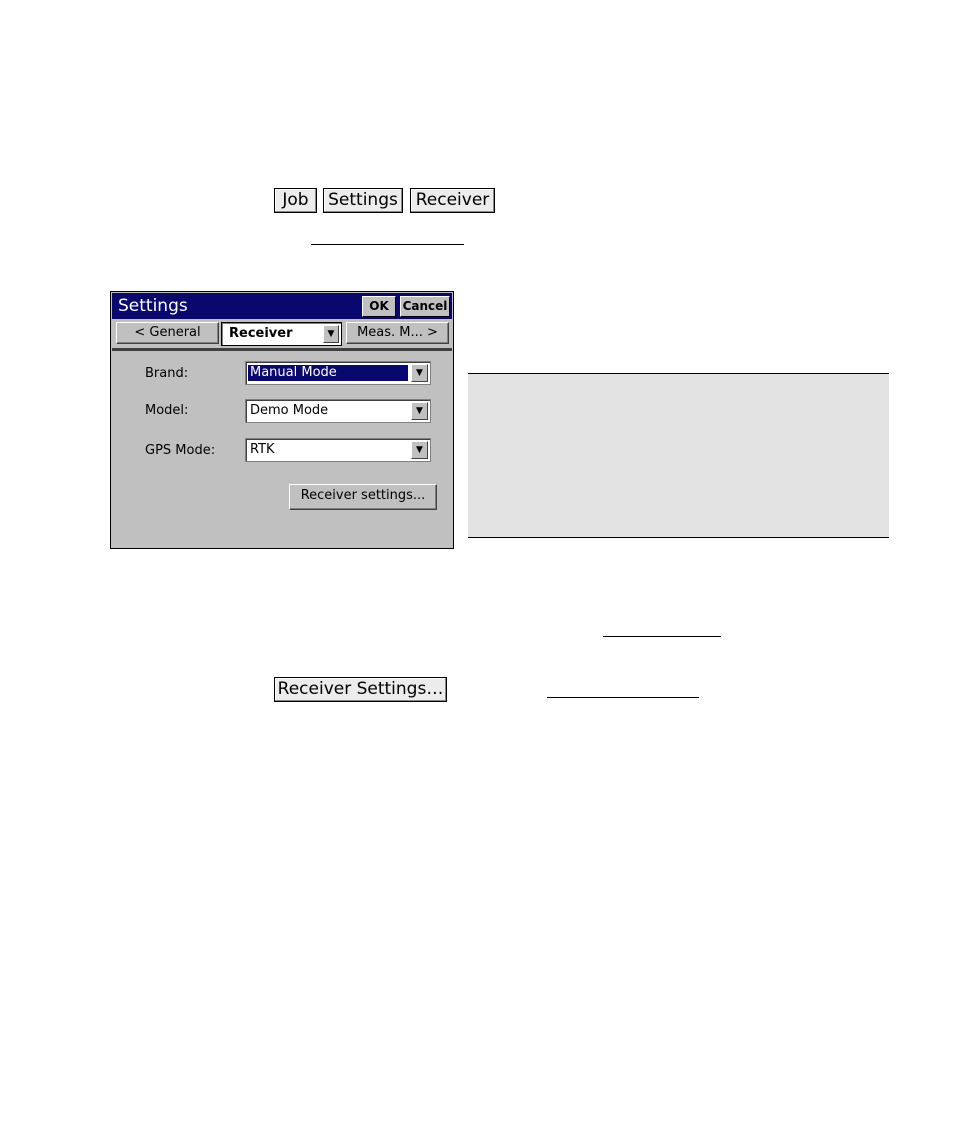 The width and height of the screenshot is (954, 1146). I want to click on dialog-title: Settings, so click(153, 306).